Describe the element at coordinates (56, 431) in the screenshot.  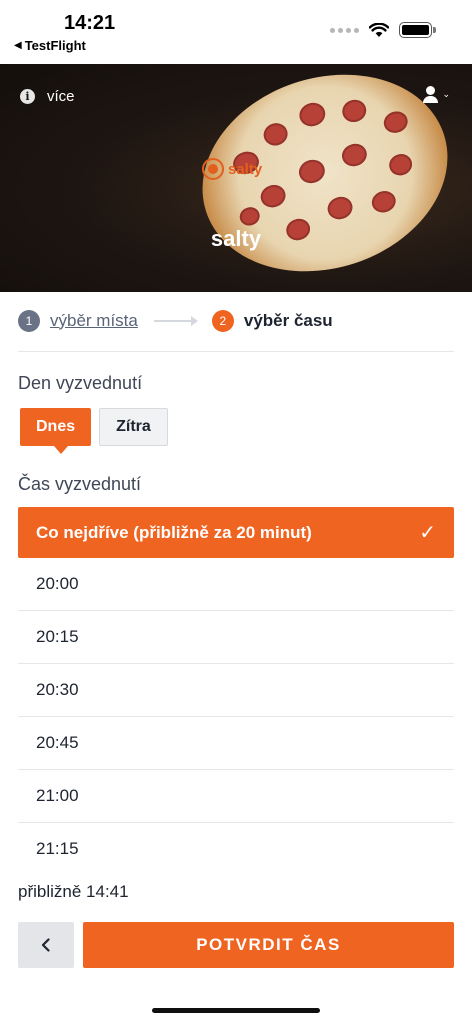
I see `day-option-today: Dnes` at that location.